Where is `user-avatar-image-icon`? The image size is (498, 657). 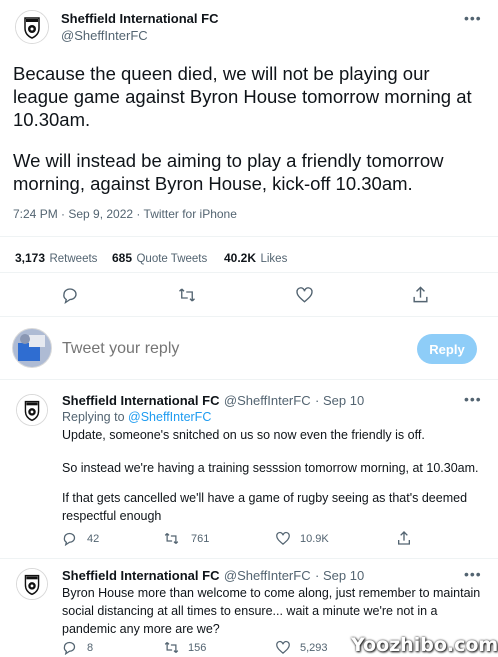
user-avatar-image-icon is located at coordinates (32, 348).